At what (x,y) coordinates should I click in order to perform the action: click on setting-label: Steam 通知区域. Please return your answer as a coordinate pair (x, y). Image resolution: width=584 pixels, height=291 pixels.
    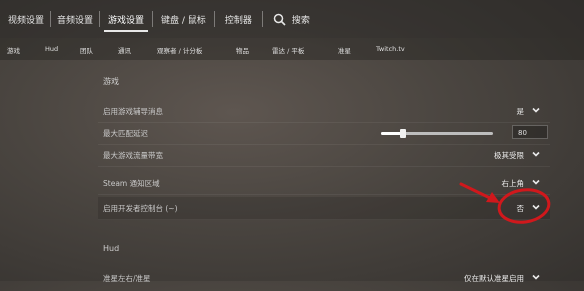
    Looking at the image, I should click on (131, 183).